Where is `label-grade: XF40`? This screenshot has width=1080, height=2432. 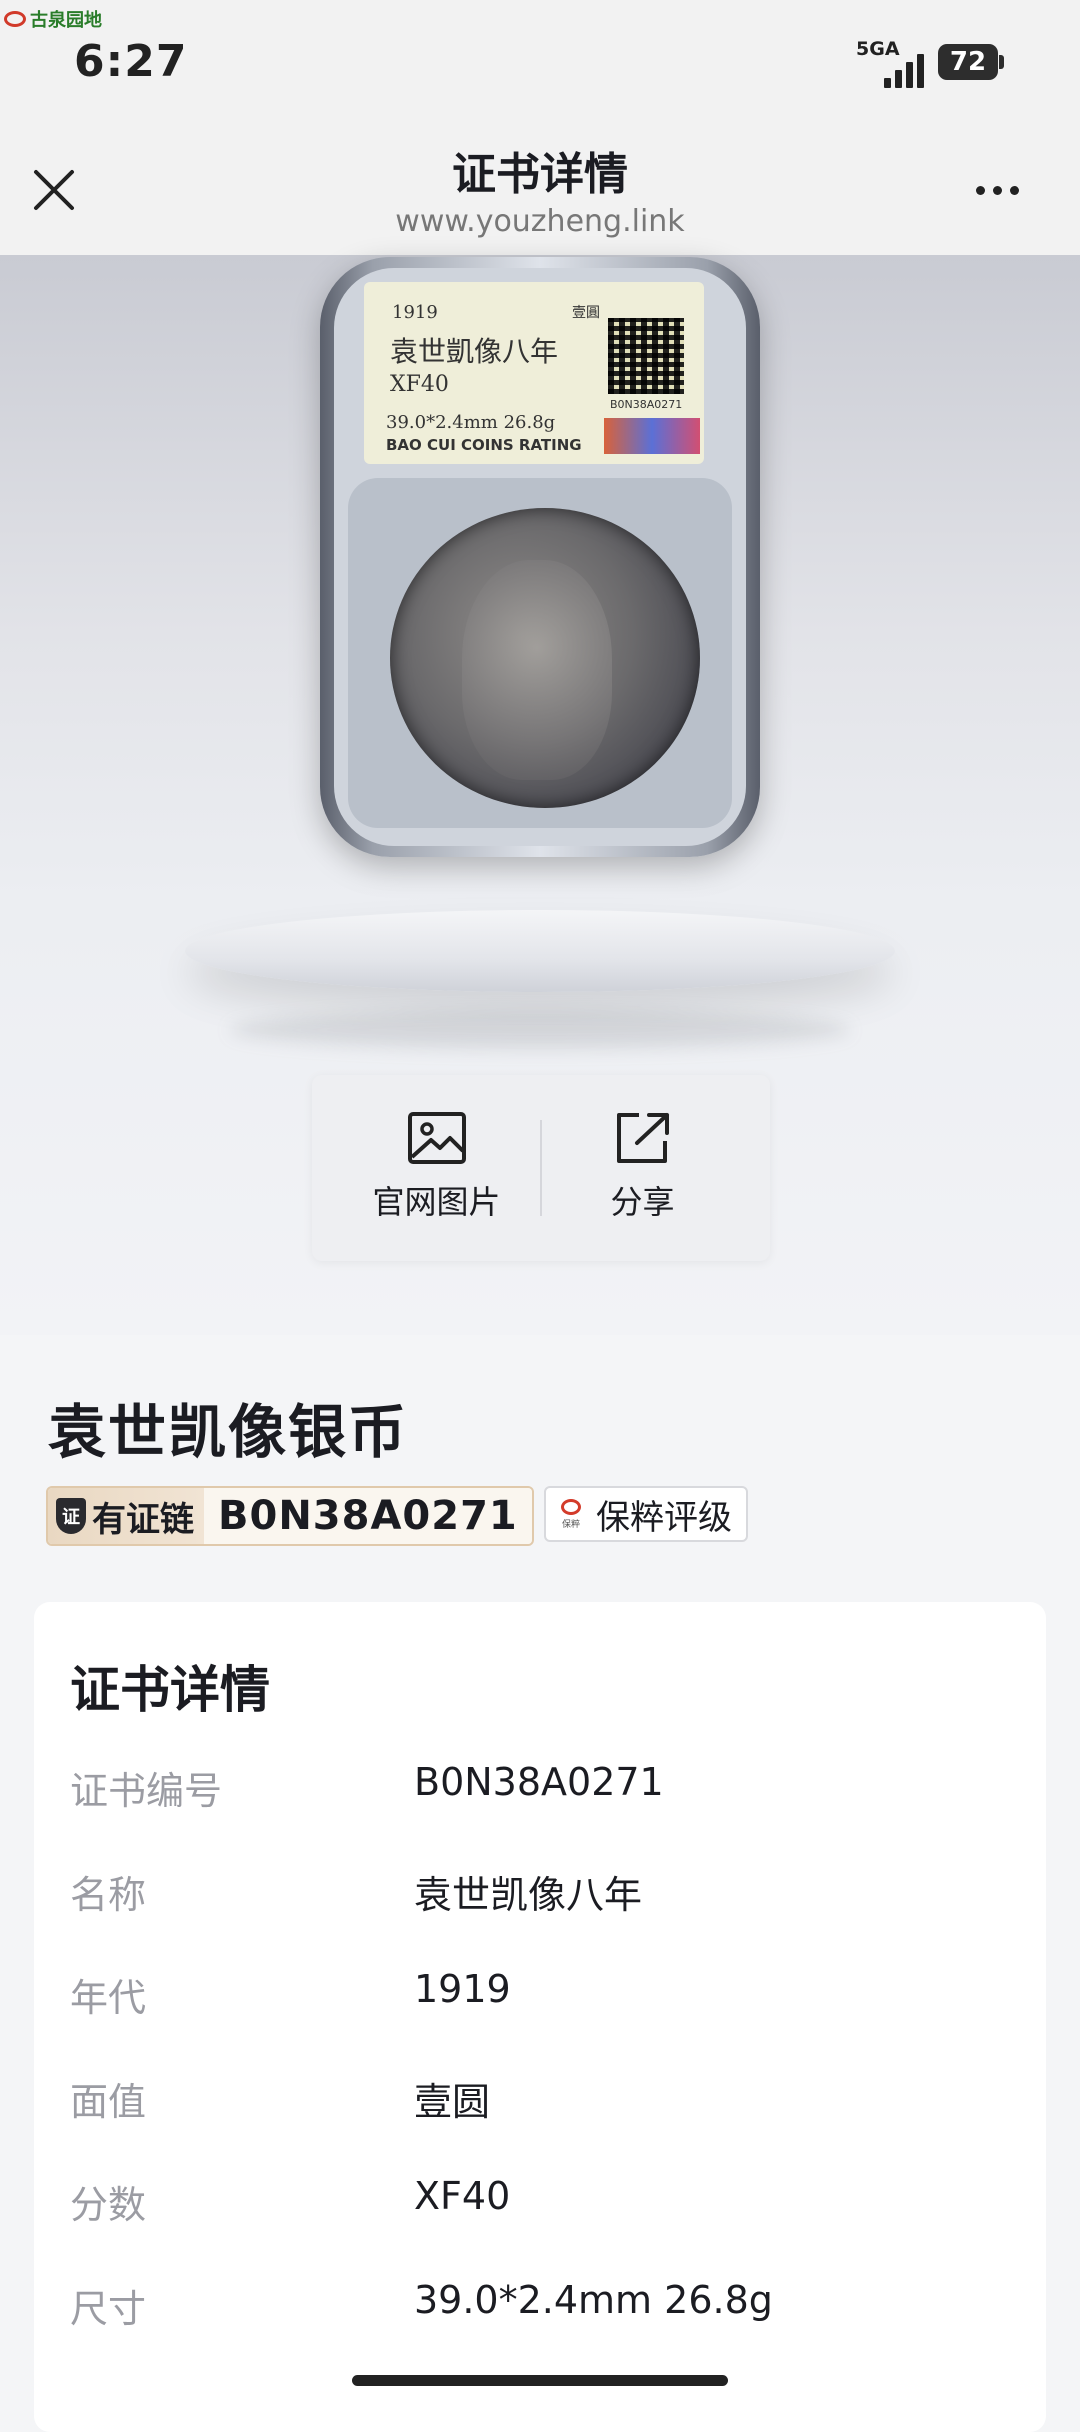 label-grade: XF40 is located at coordinates (419, 384).